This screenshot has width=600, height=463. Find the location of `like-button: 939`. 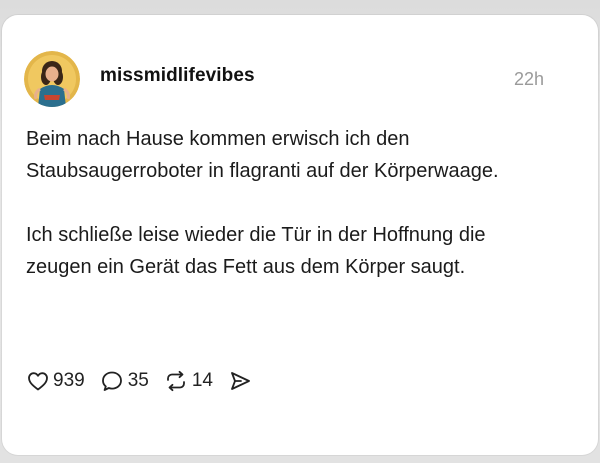

like-button: 939 is located at coordinates (55, 381).